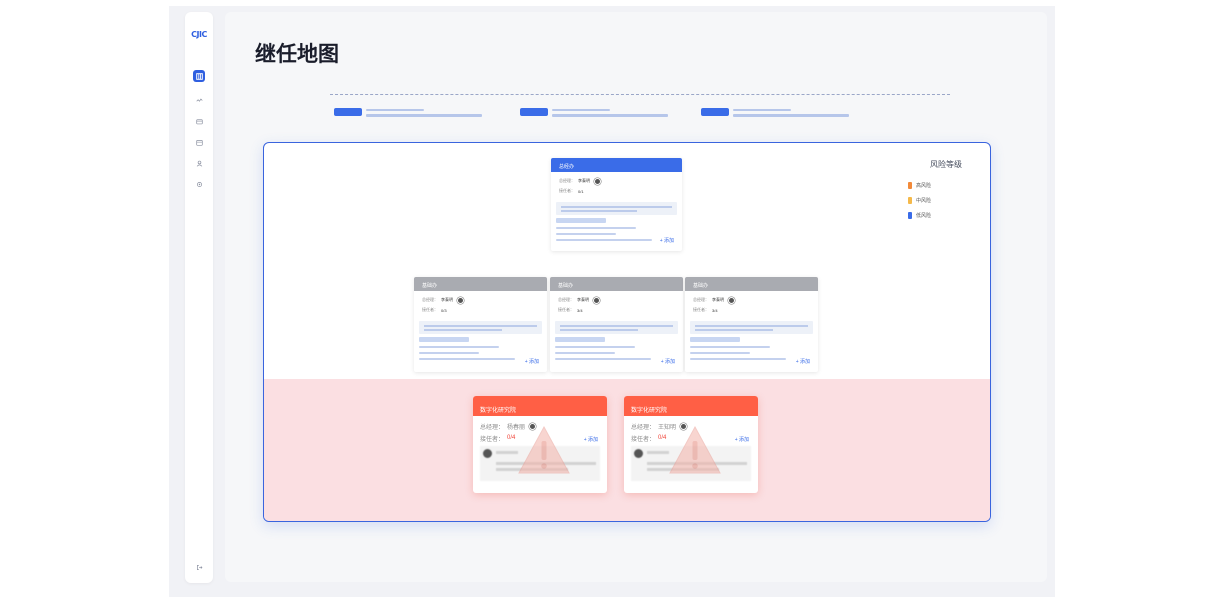  I want to click on calendar-icon, so click(199, 142).